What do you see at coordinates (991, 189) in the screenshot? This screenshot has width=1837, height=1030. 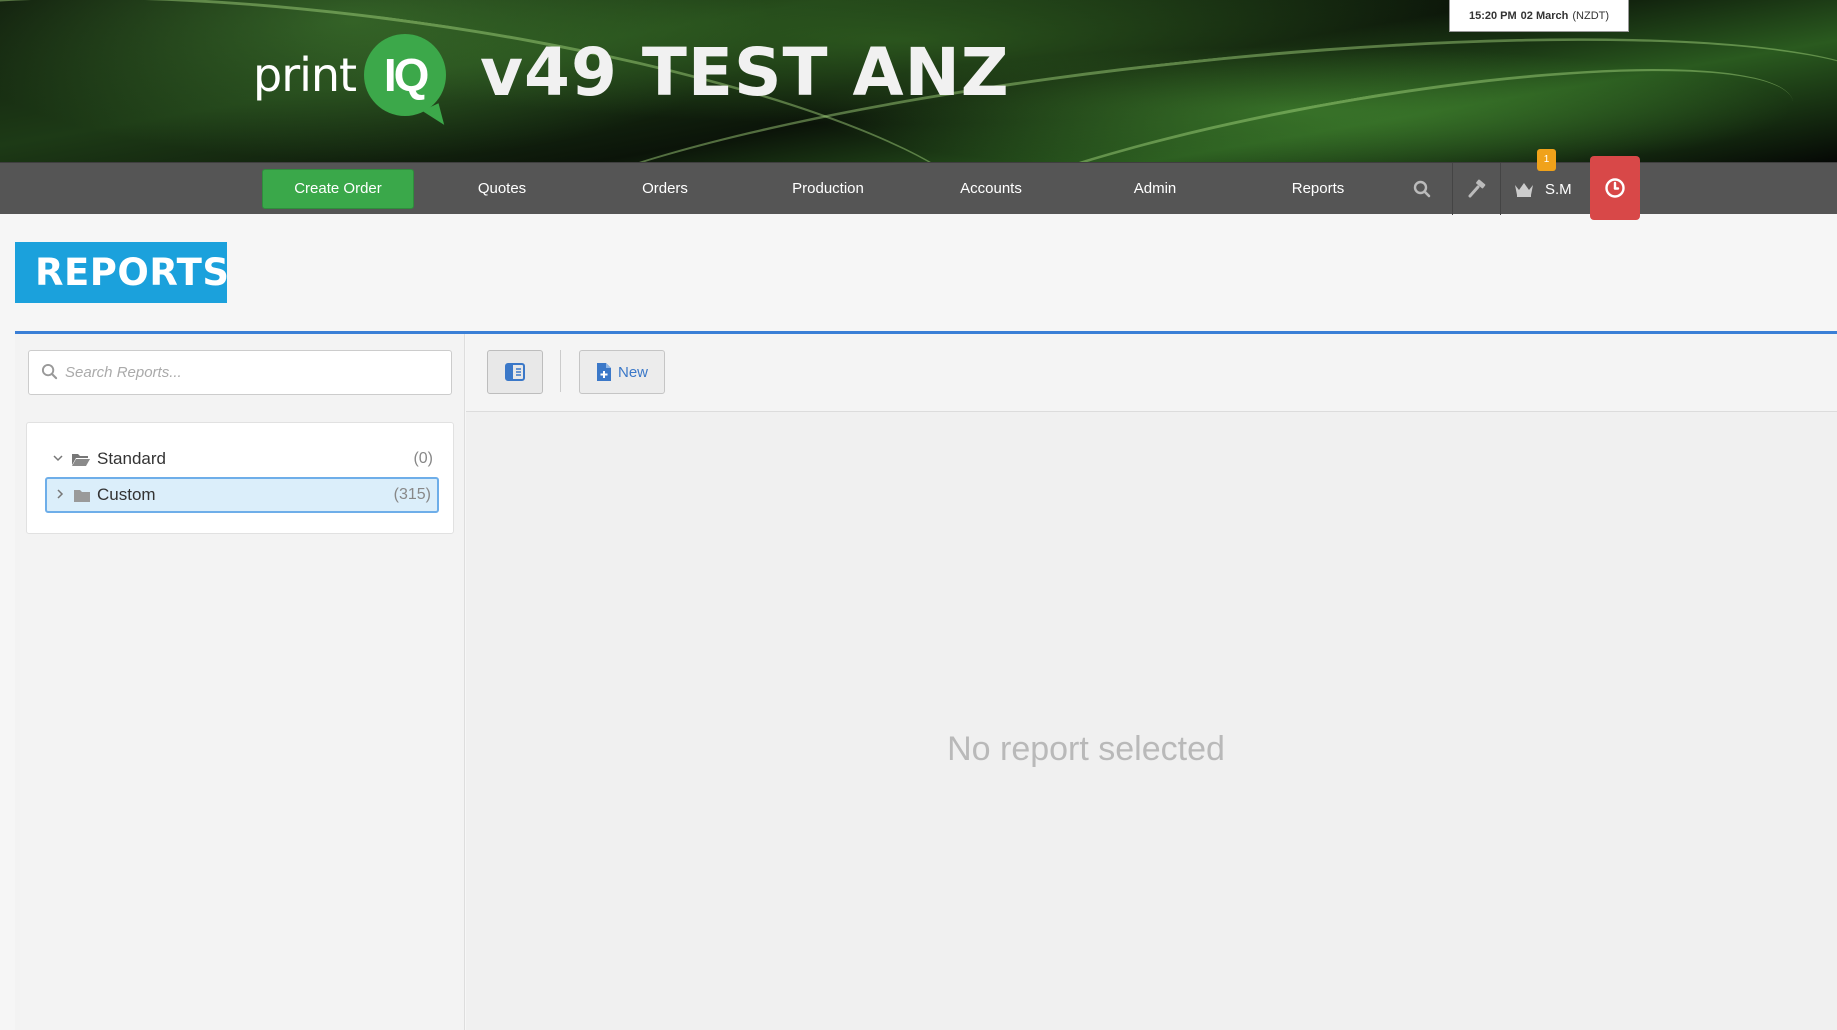 I see `nav-item-accounts: Accounts` at bounding box center [991, 189].